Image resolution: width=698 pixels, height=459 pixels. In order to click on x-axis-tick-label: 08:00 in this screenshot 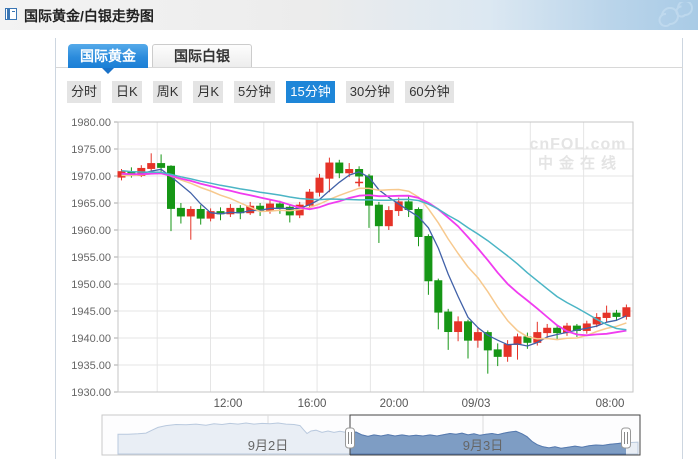, I will do `click(610, 404)`.